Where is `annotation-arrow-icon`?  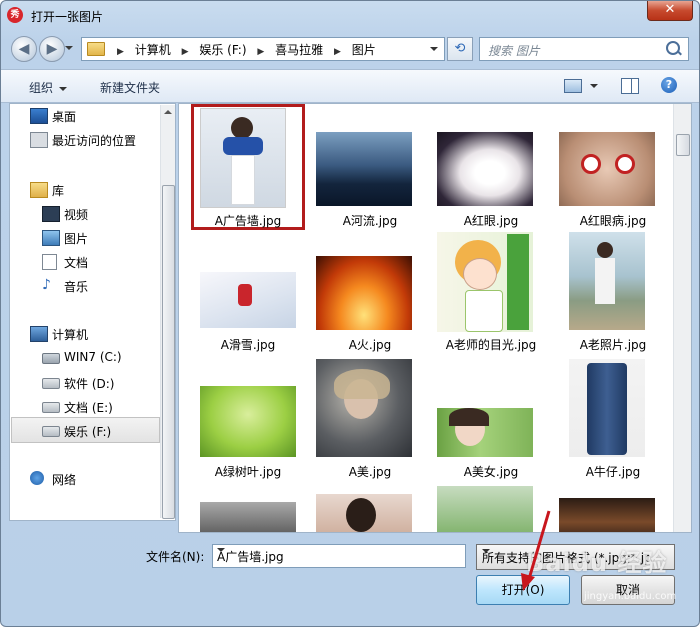
annotation-arrow-icon is located at coordinates (536, 550).